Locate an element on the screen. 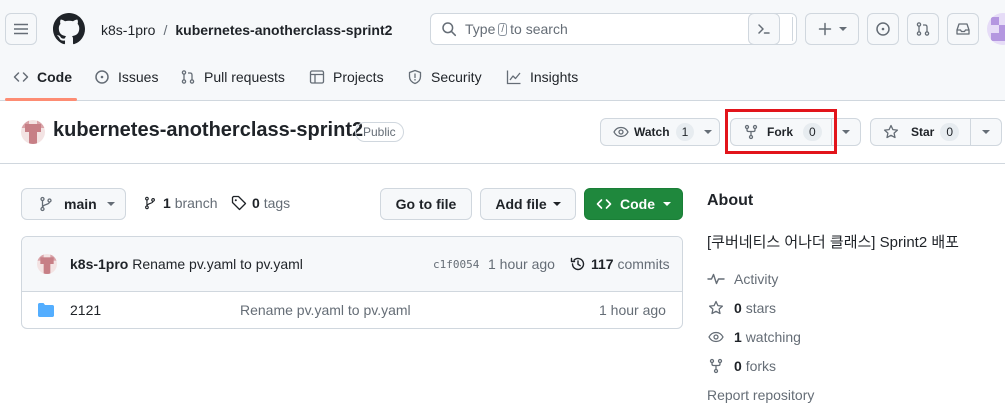  tab-issues: Issues is located at coordinates (126, 77).